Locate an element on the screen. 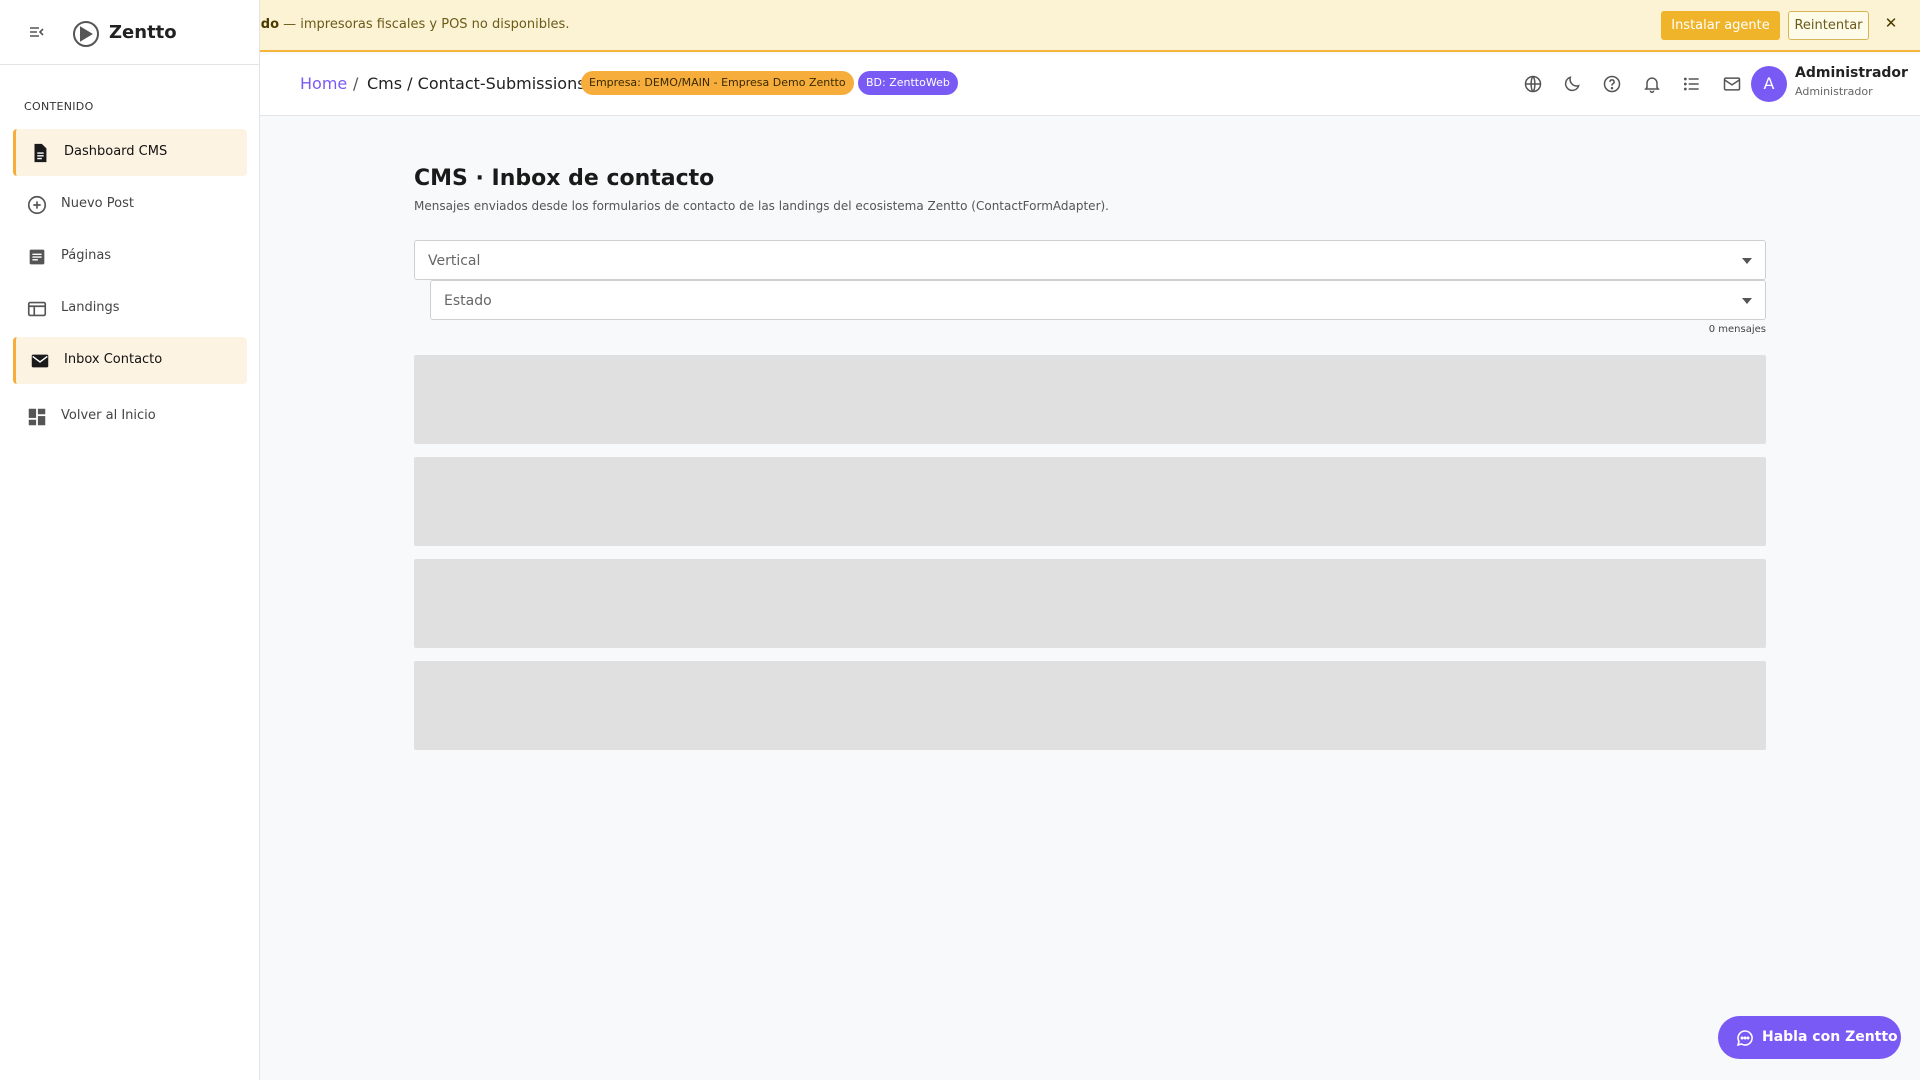  breadcrumb-home-link: Home is located at coordinates (323, 83).